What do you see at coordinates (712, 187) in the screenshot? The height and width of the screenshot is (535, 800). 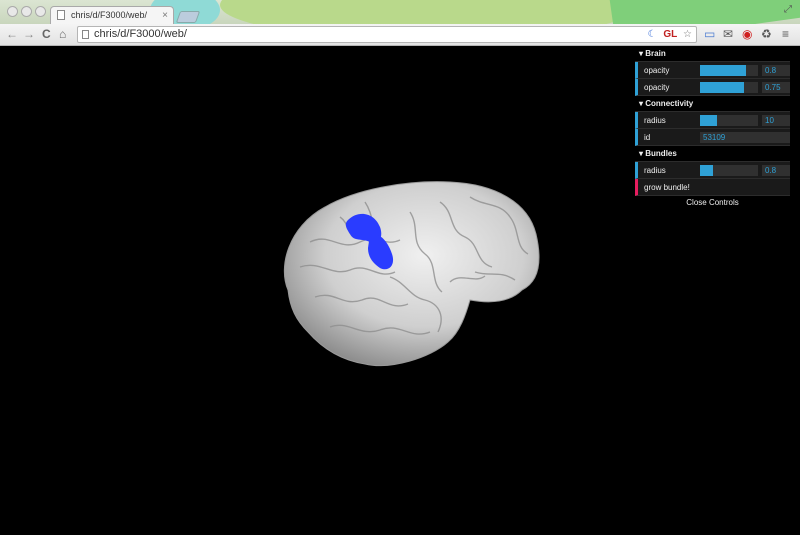 I see `action-button: grow bundle!` at bounding box center [712, 187].